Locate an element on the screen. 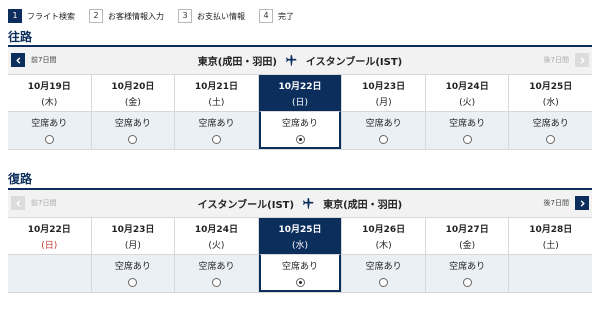  date-column: 10月22日 (日) is located at coordinates (50, 255).